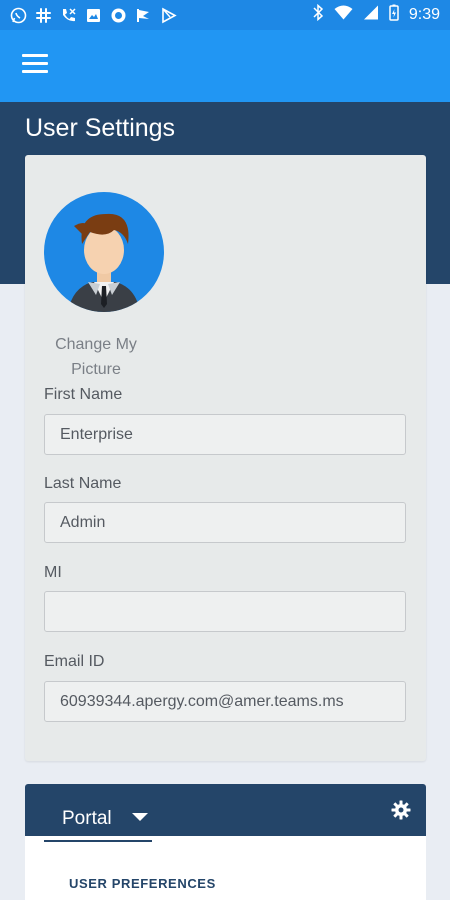 This screenshot has width=450, height=900. Describe the element at coordinates (318, 14) in the screenshot. I see `bluetooth-icon` at that location.